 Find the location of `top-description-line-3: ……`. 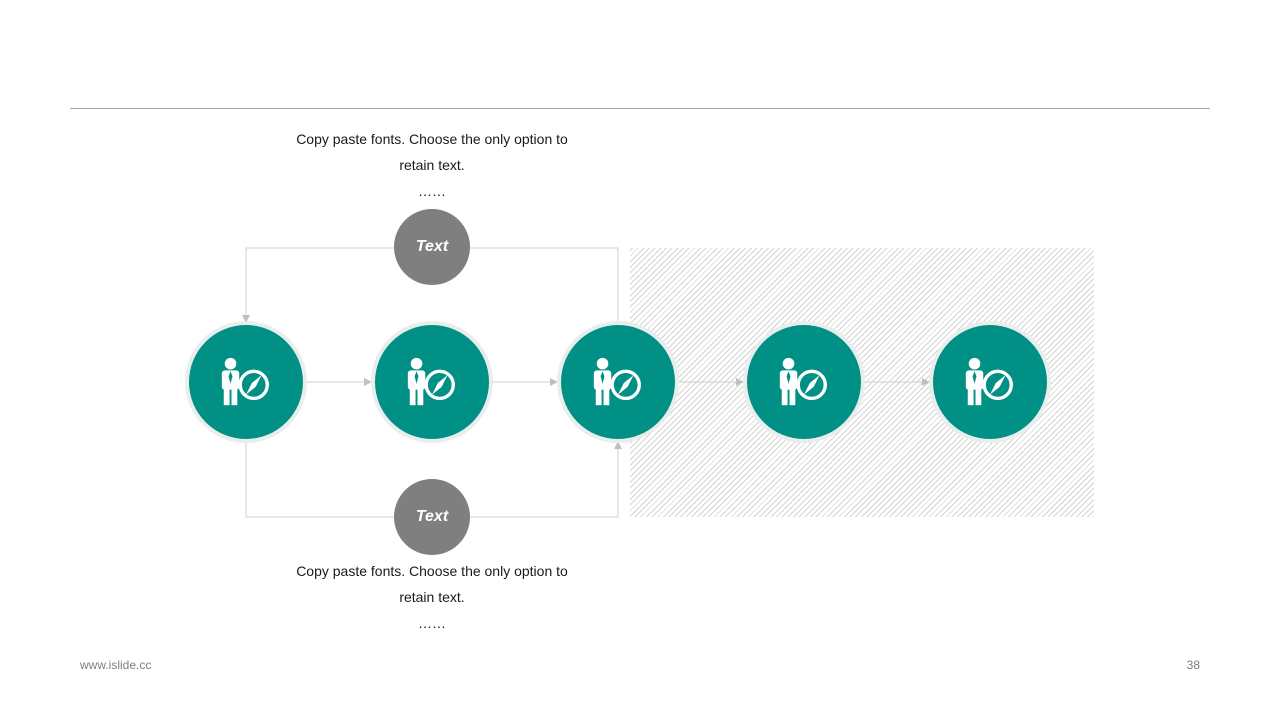

top-description-line-3: …… is located at coordinates (432, 191).